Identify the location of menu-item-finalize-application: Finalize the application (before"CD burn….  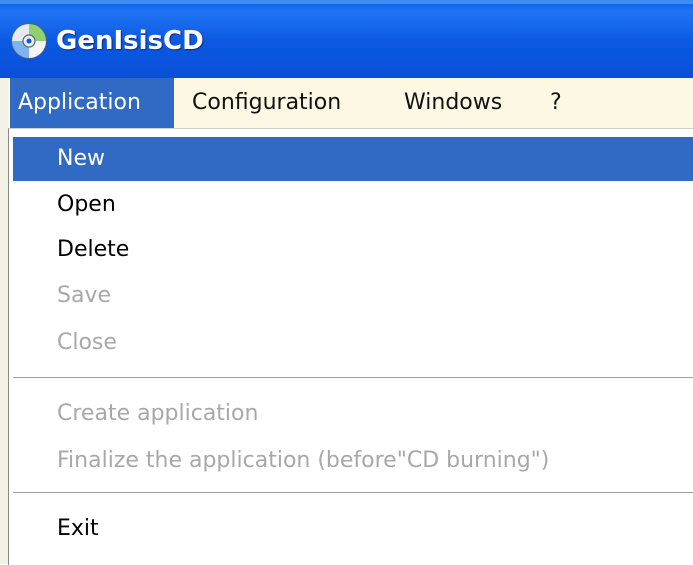
(353, 461).